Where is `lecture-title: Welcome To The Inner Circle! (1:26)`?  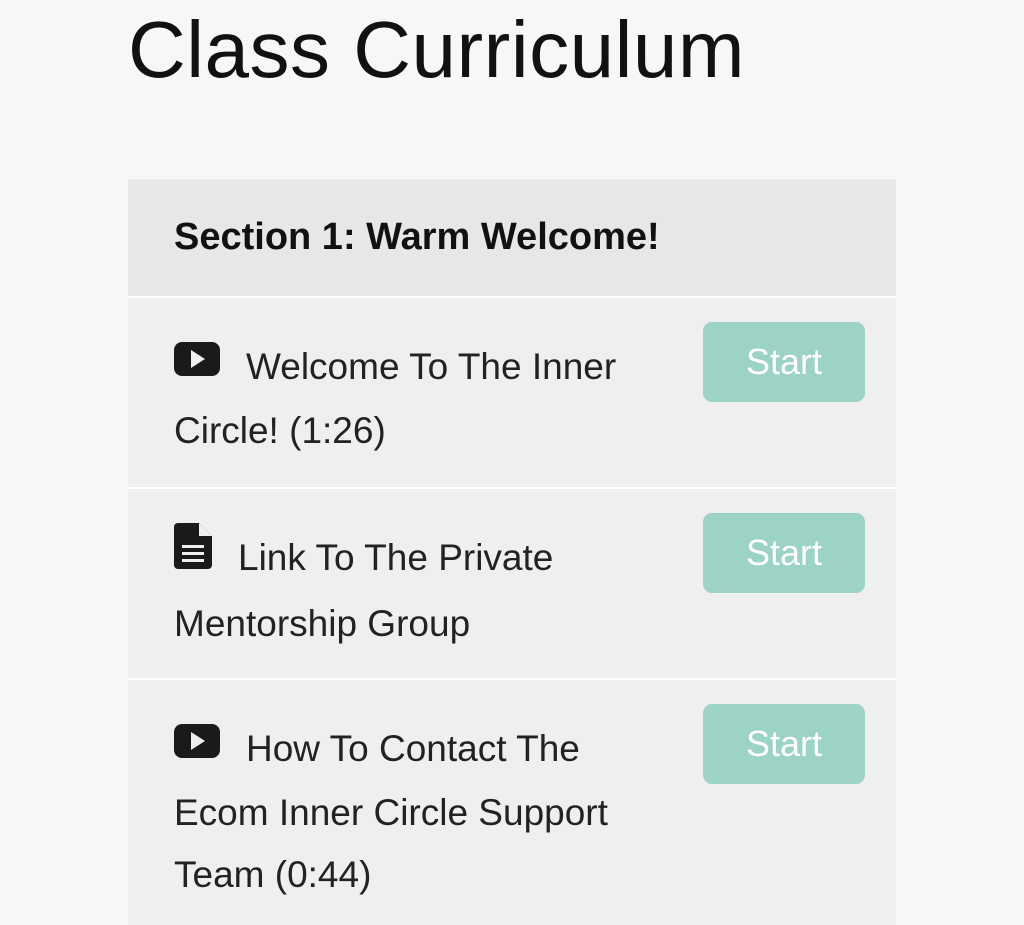 lecture-title: Welcome To The Inner Circle! (1:26) is located at coordinates (420, 399).